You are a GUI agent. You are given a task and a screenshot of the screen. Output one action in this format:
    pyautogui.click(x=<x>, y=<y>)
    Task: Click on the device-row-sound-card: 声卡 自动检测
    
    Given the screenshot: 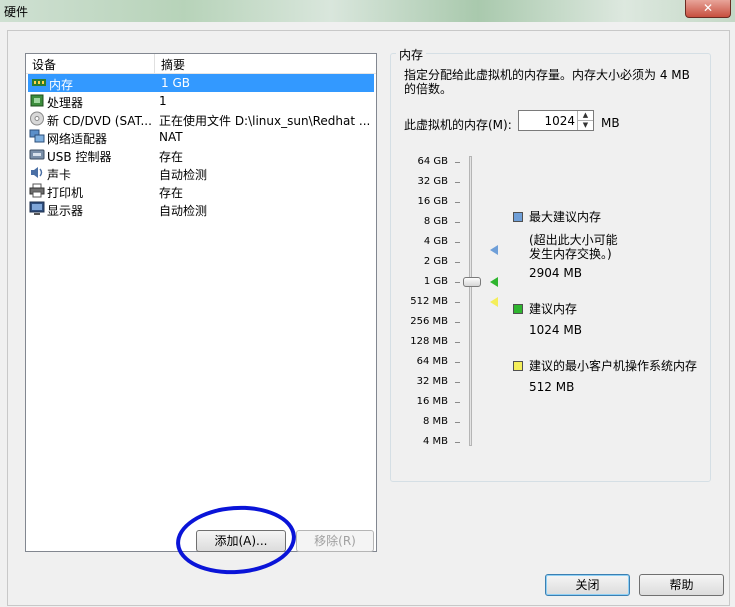 What is the action you would take?
    pyautogui.click(x=201, y=173)
    